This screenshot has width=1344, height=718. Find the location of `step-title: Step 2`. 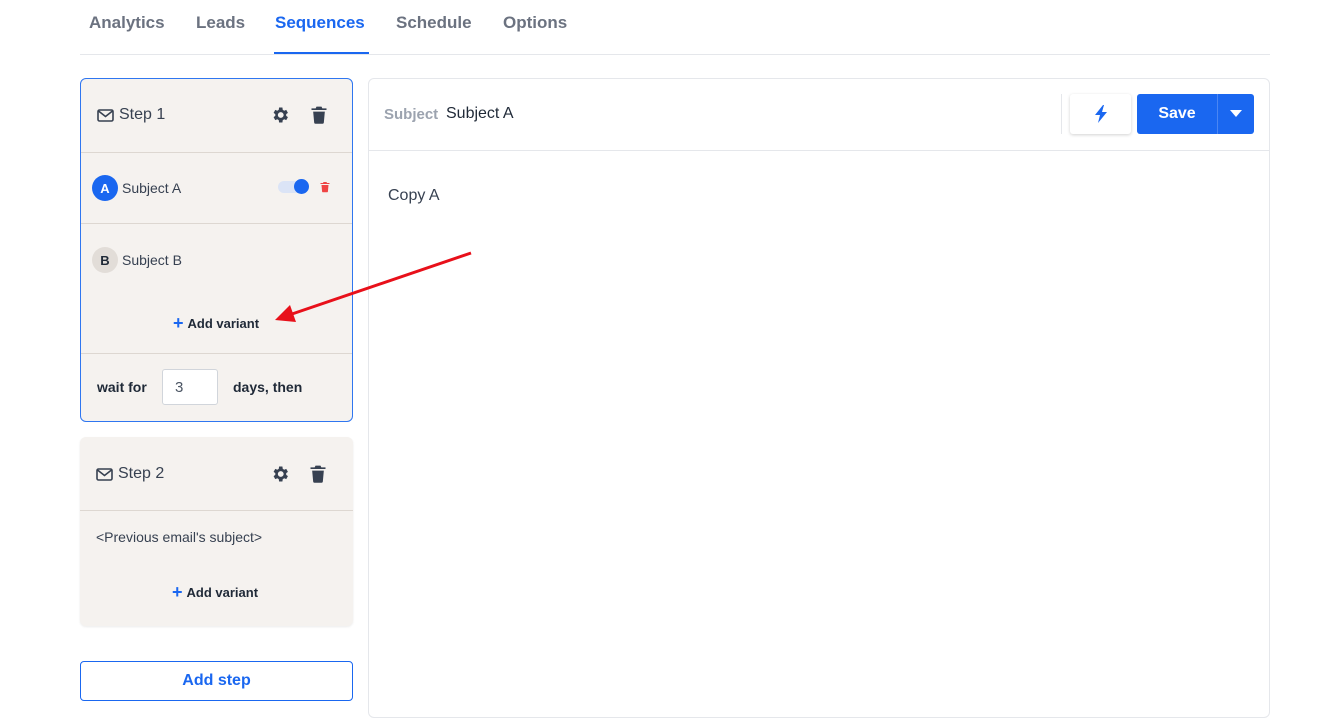

step-title: Step 2 is located at coordinates (141, 473).